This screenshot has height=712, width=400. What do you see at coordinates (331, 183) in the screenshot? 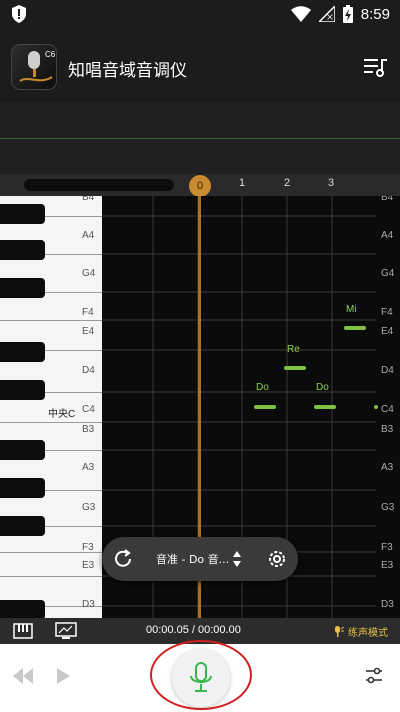
I see `timeline-tick: 3` at bounding box center [331, 183].